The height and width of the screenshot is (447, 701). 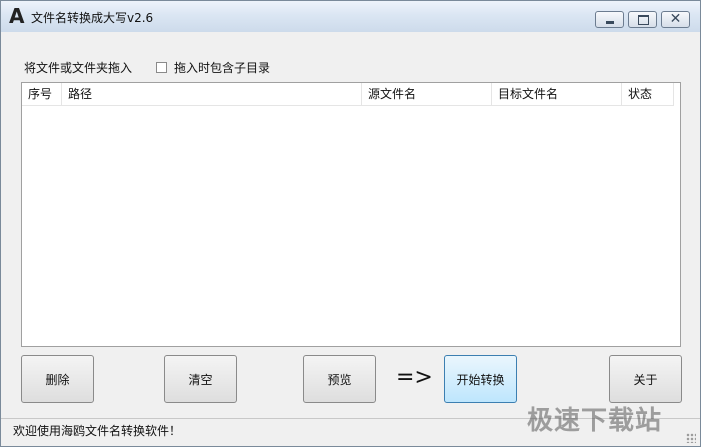 I want to click on maximize-button, so click(x=642, y=19).